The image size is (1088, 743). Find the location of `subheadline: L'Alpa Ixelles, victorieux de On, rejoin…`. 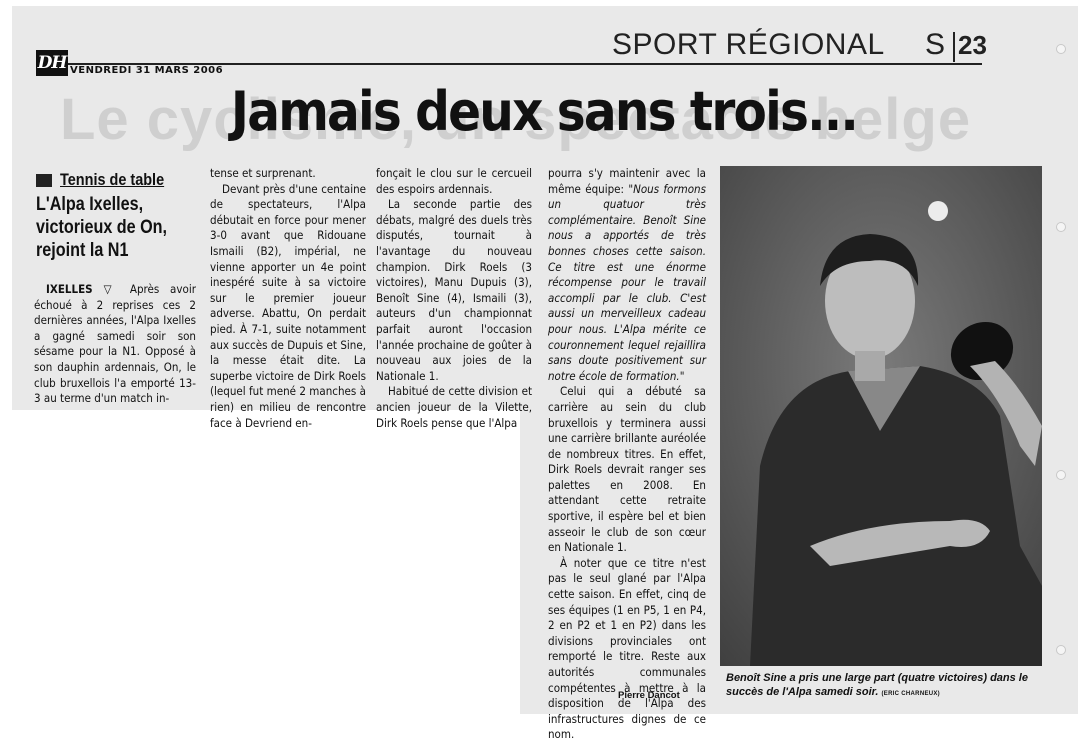

subheadline: L'Alpa Ixelles, victorieux de On, rejoin… is located at coordinates (102, 227).